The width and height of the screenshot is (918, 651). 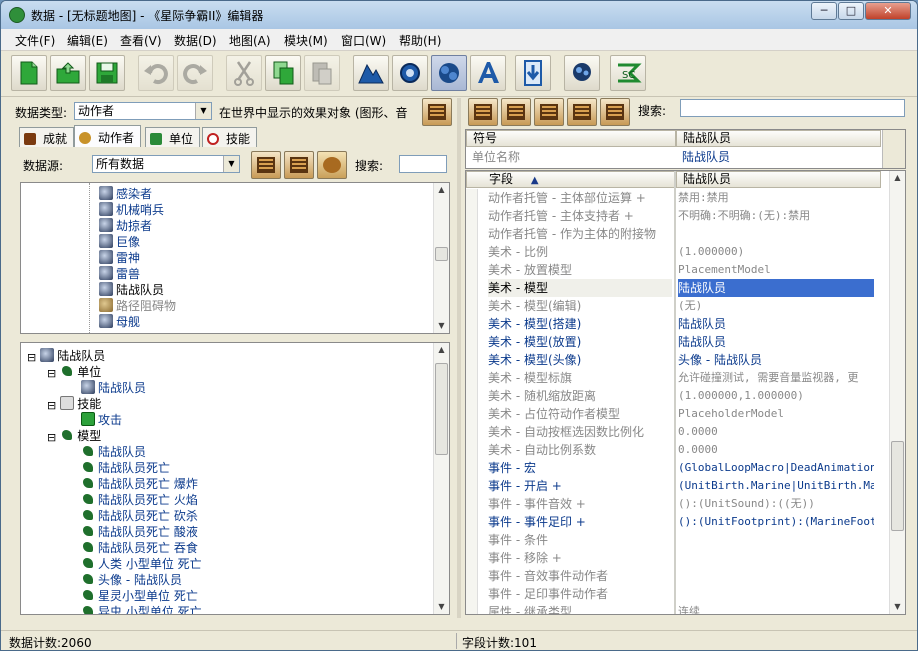 What do you see at coordinates (108, 136) in the screenshot?
I see `tab-actors: 动作者` at bounding box center [108, 136].